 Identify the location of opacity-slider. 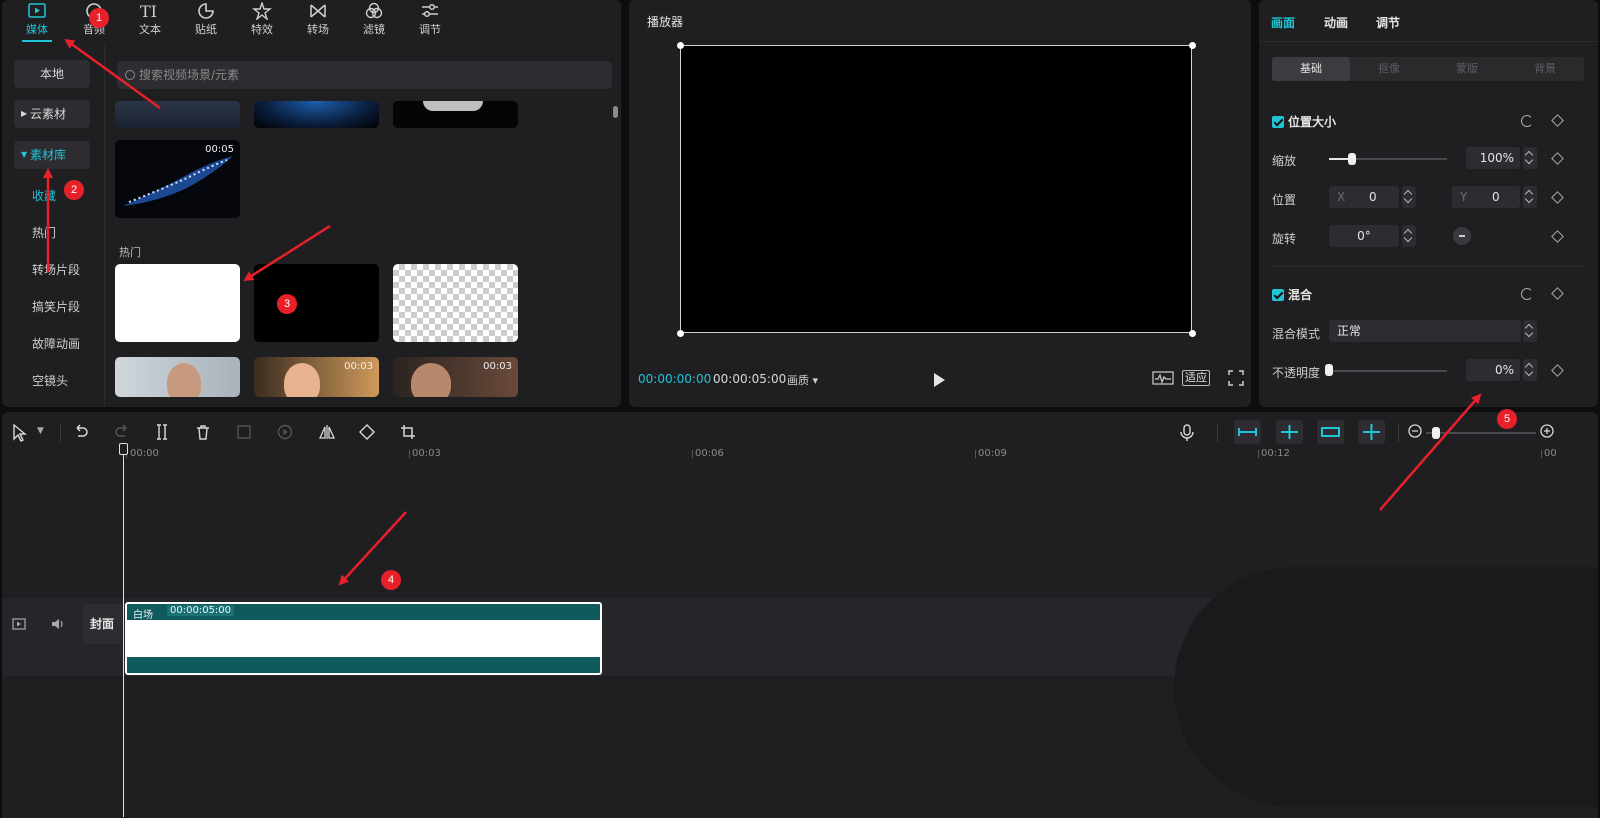
(1388, 371).